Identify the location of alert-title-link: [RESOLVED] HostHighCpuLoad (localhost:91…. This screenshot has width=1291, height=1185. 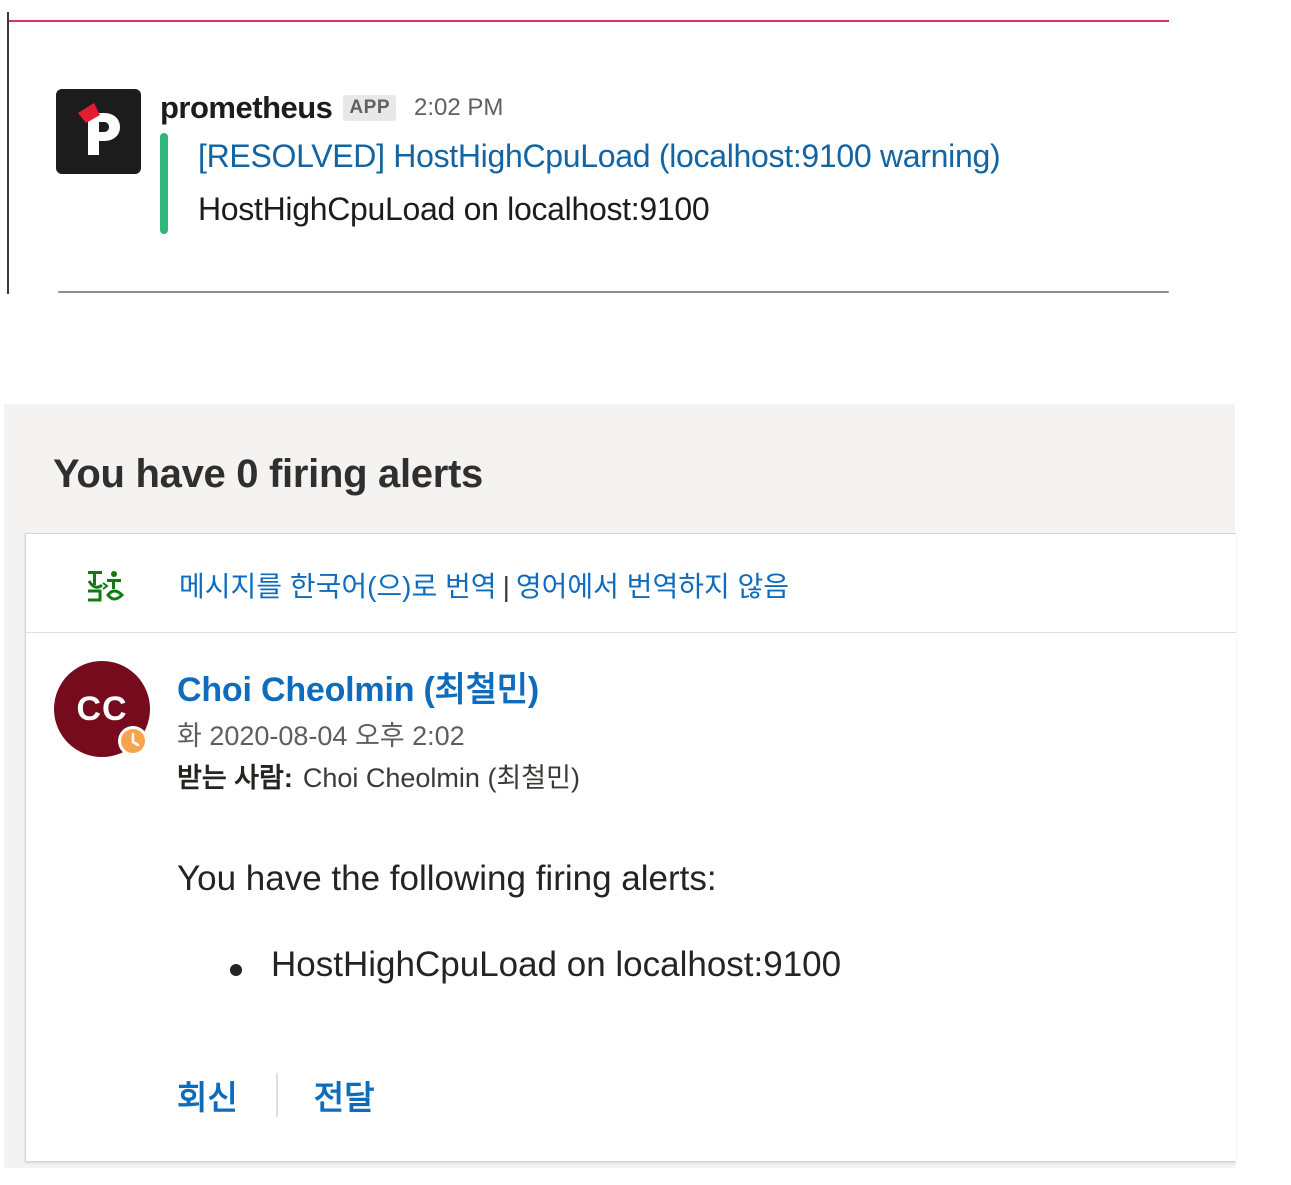
(599, 156).